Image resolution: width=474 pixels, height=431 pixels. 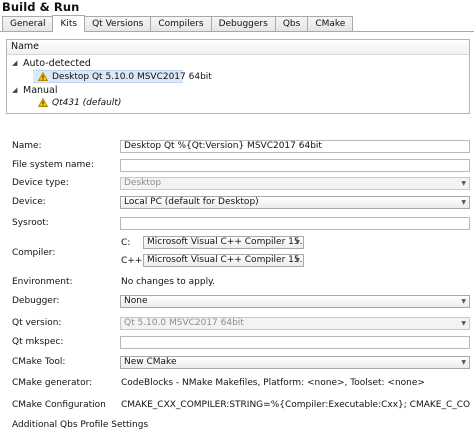 I want to click on compiler-cpp-label: C++:, so click(x=133, y=261).